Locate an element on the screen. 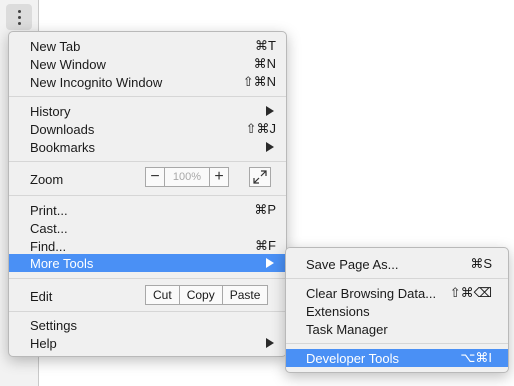  menu-item-find: Find... ⌘F is located at coordinates (147, 246).